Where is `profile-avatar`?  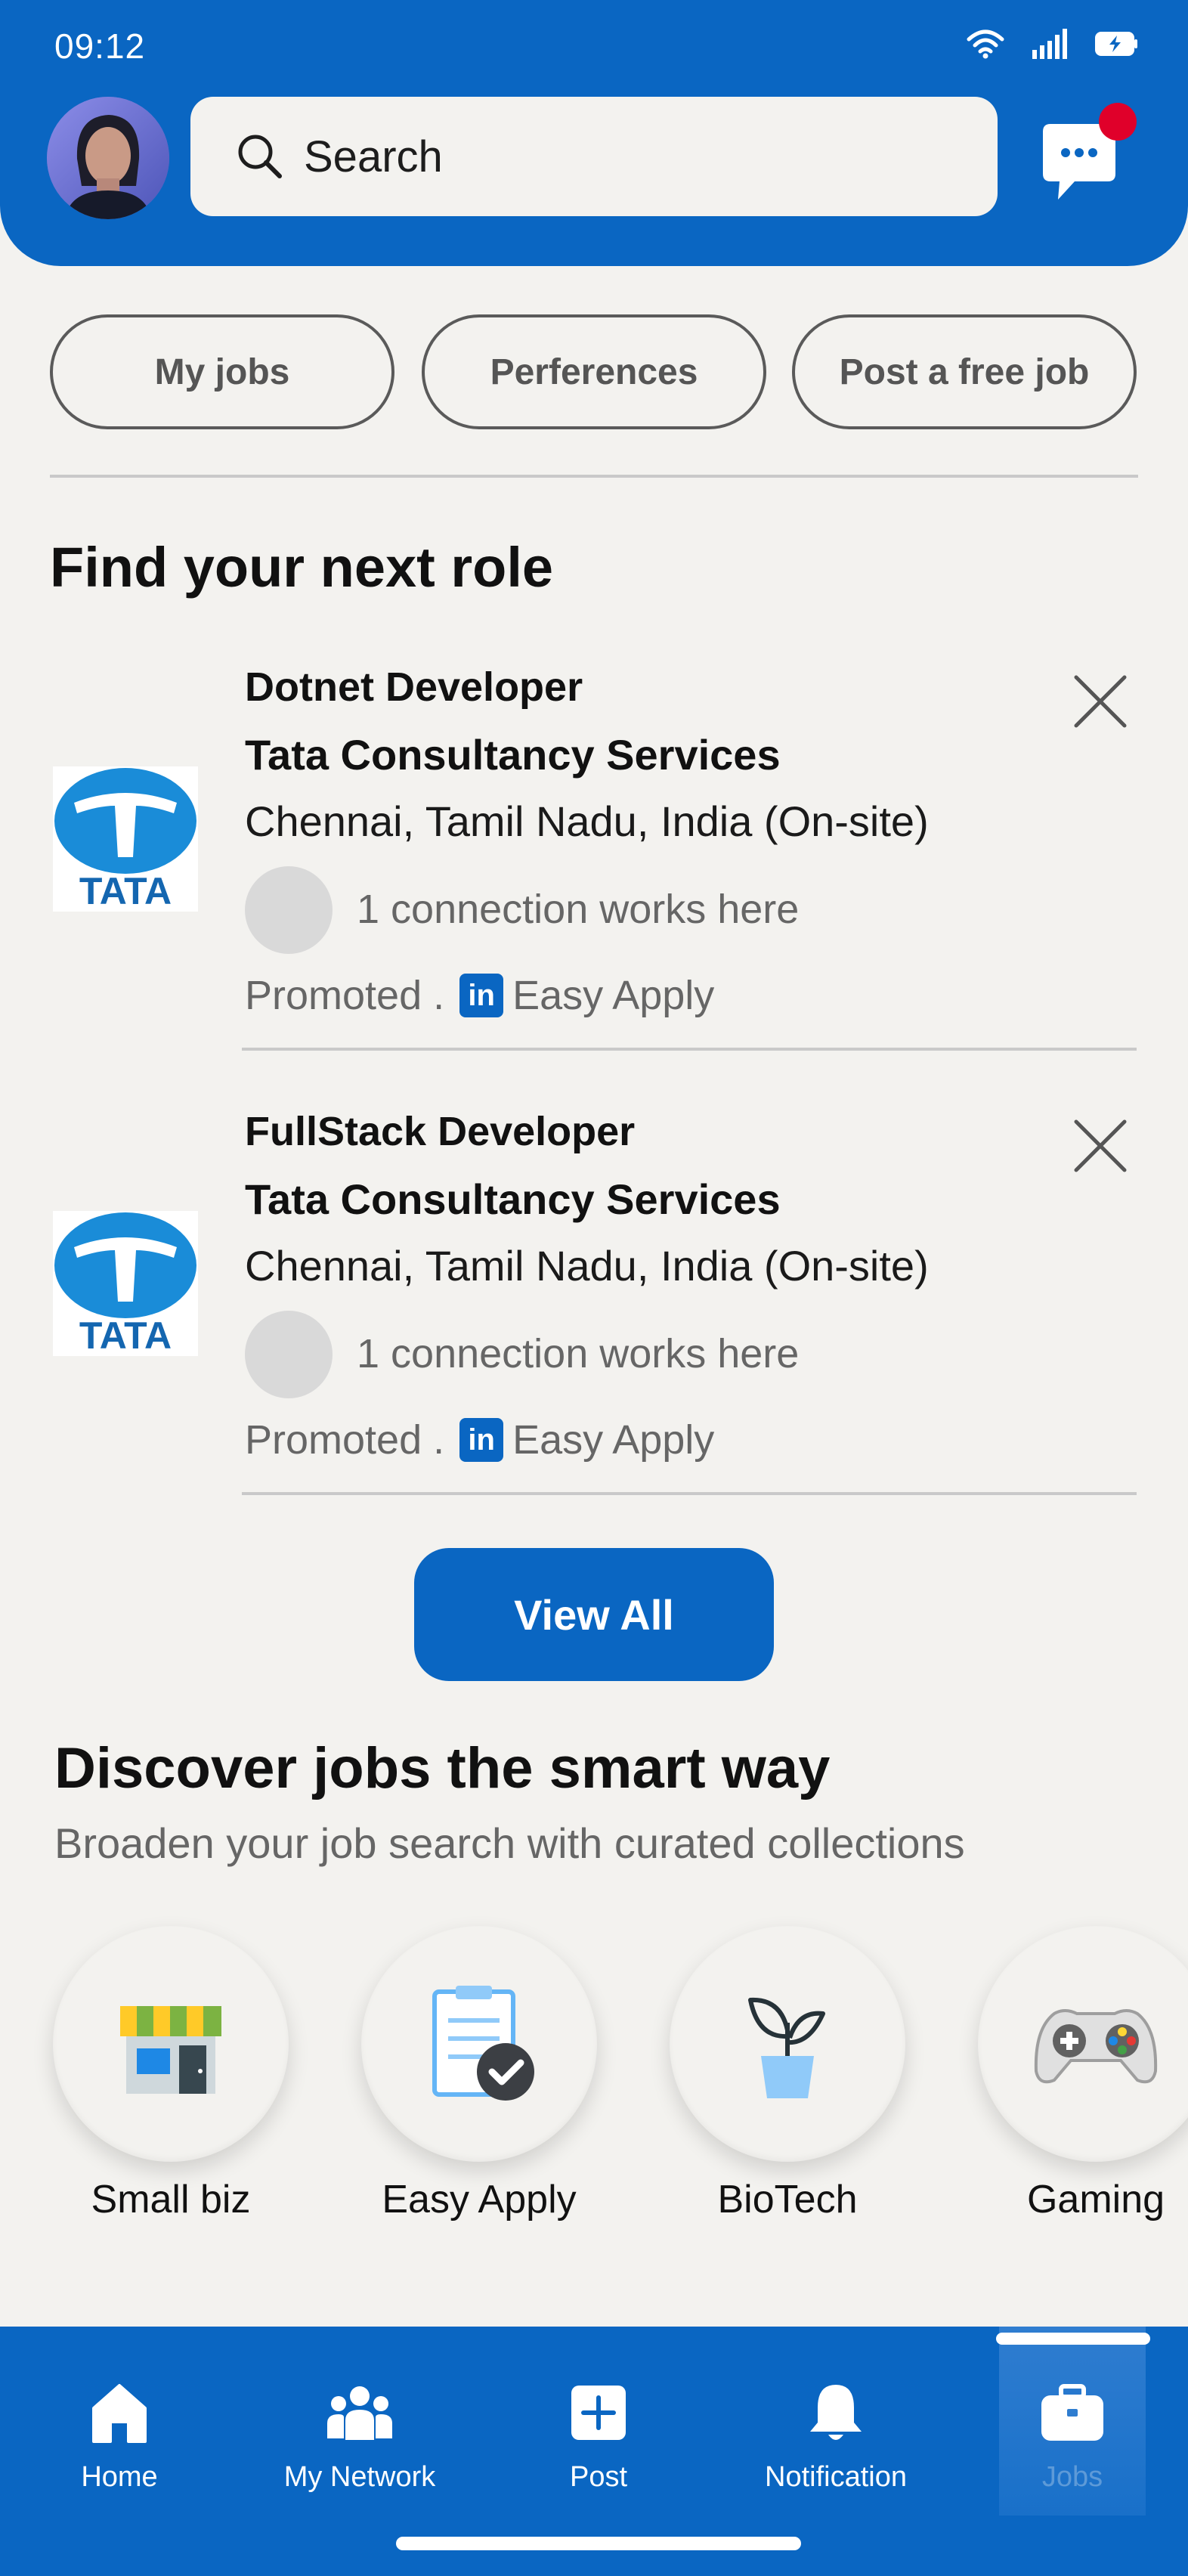
profile-avatar is located at coordinates (108, 158).